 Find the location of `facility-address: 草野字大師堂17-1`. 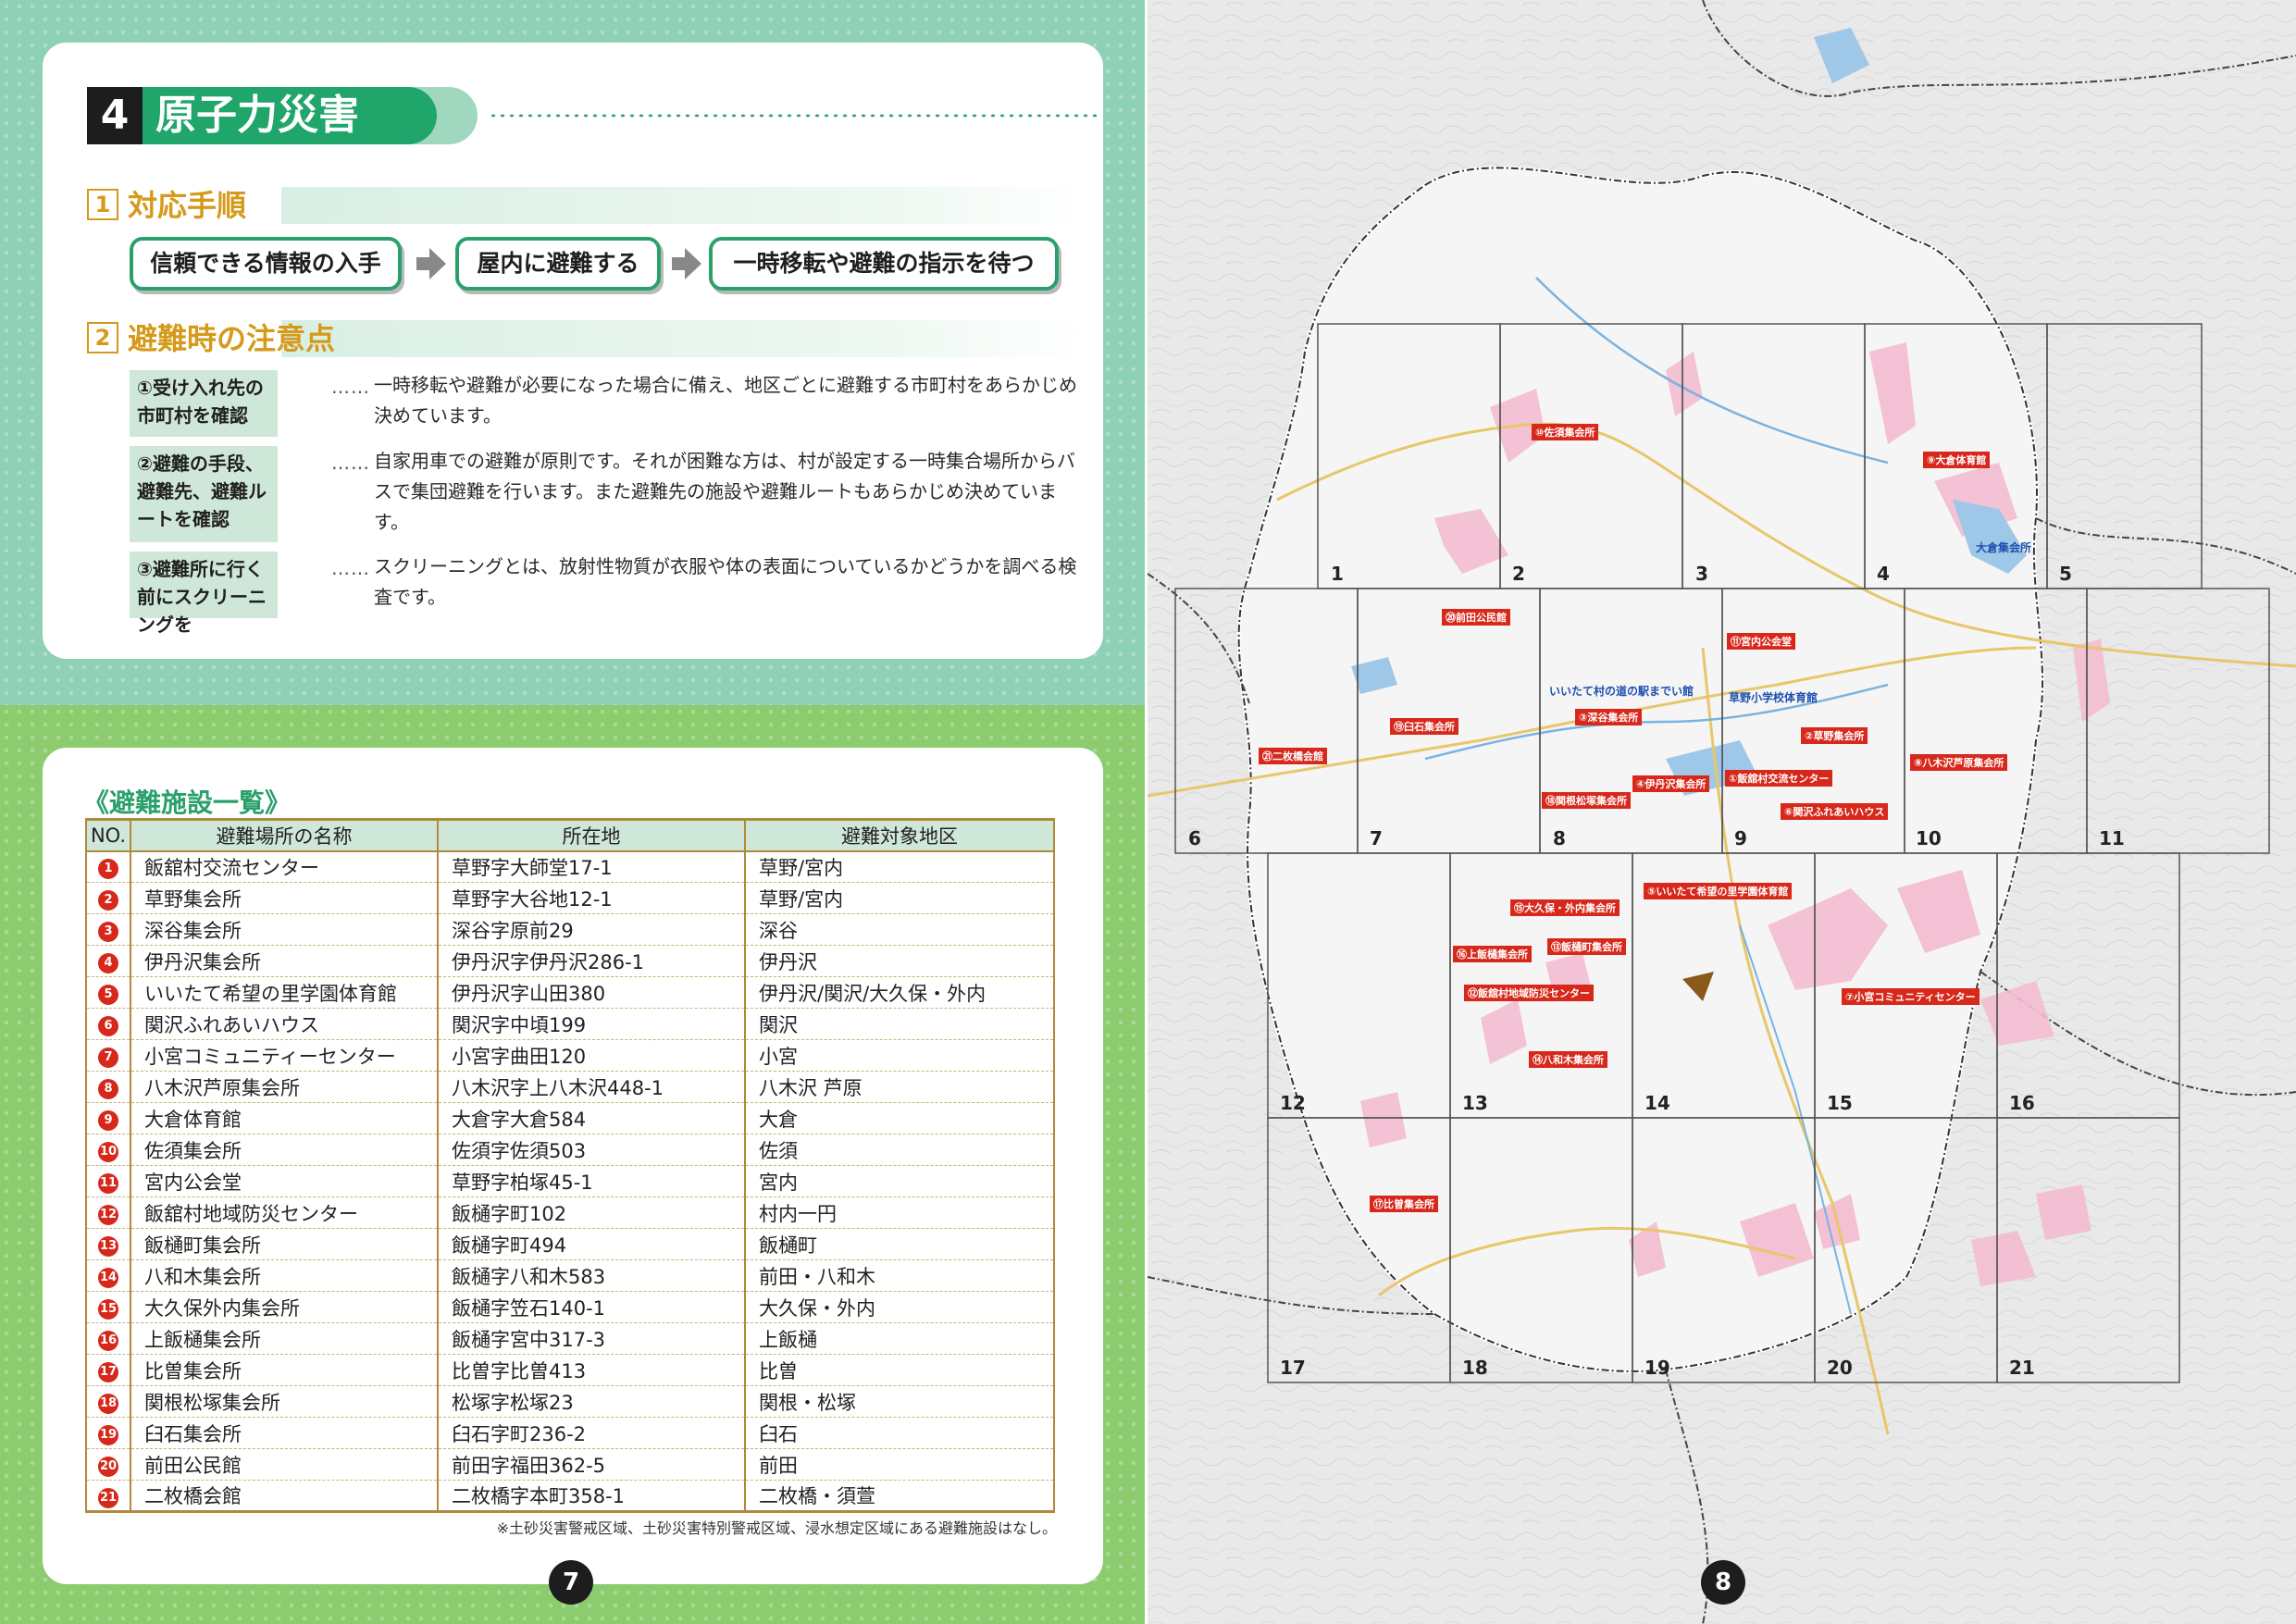

facility-address: 草野字大師堂17-1 is located at coordinates (591, 866).